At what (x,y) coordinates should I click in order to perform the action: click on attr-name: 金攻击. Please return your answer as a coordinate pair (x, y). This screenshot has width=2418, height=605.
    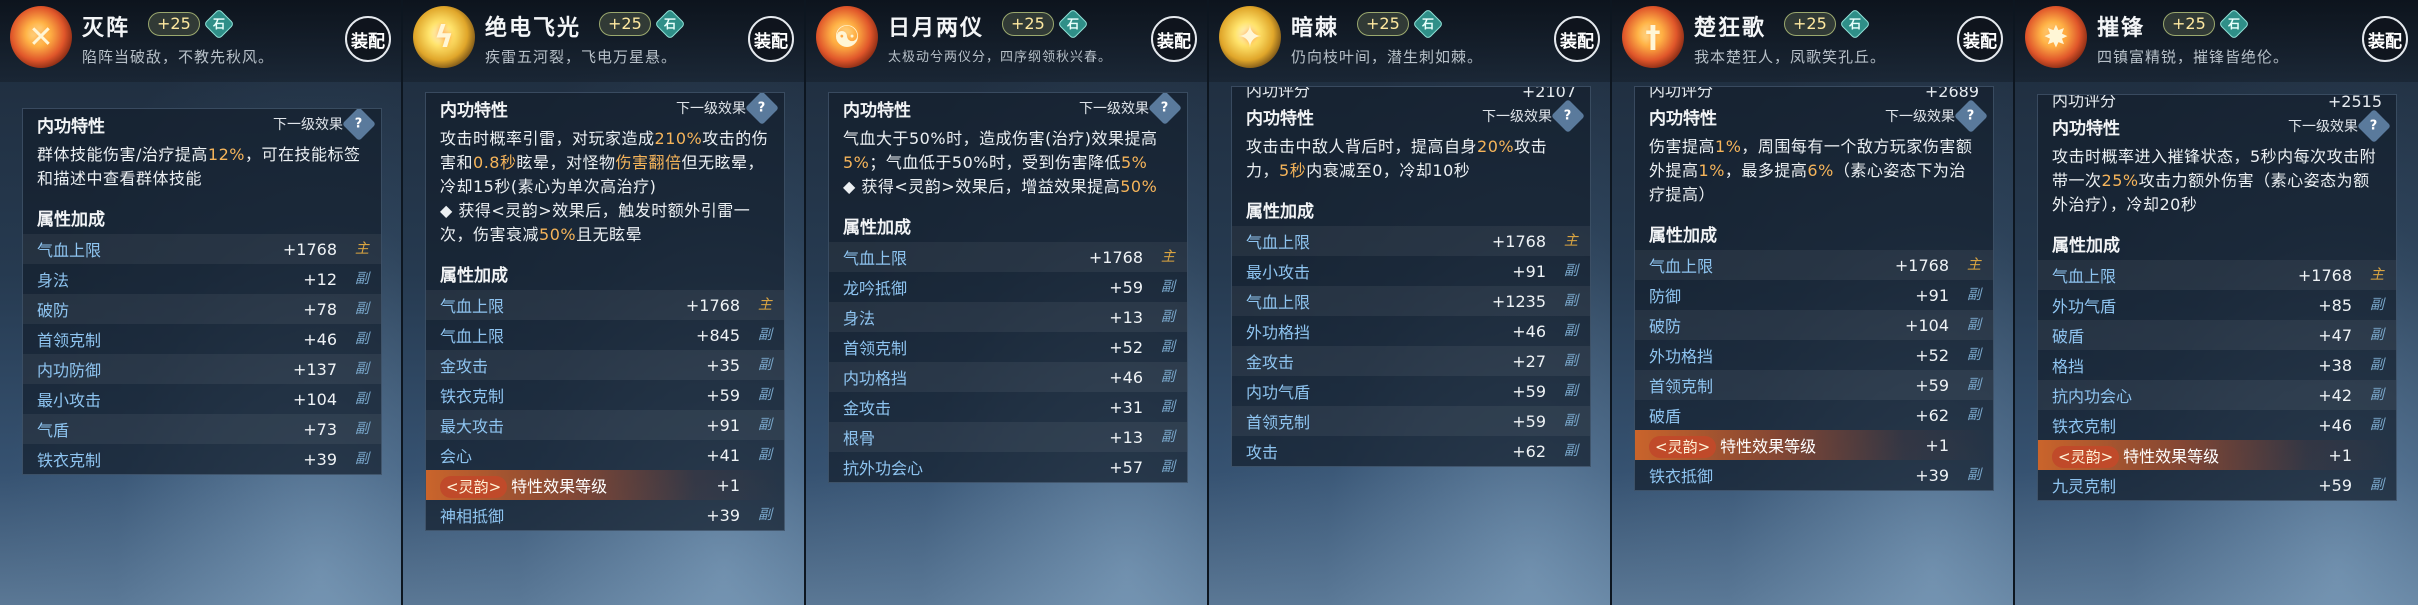
    Looking at the image, I should click on (1351, 361).